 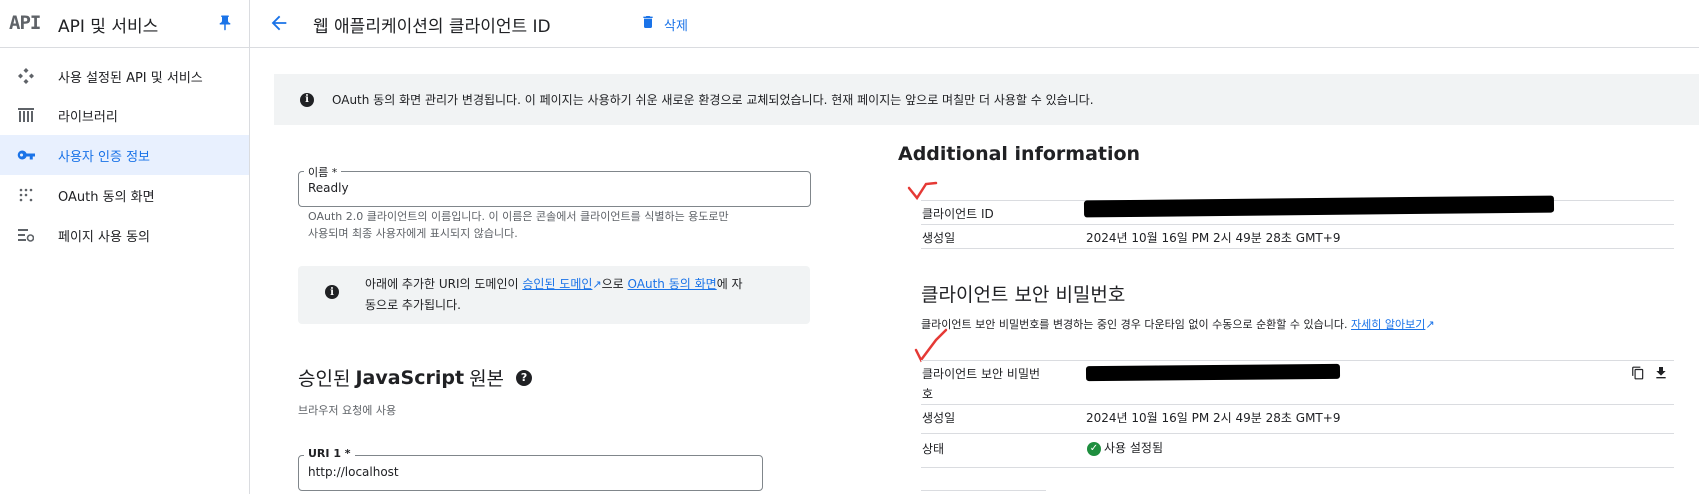 I want to click on notice-text-line2: 동으로 추가됩니다., so click(x=413, y=305).